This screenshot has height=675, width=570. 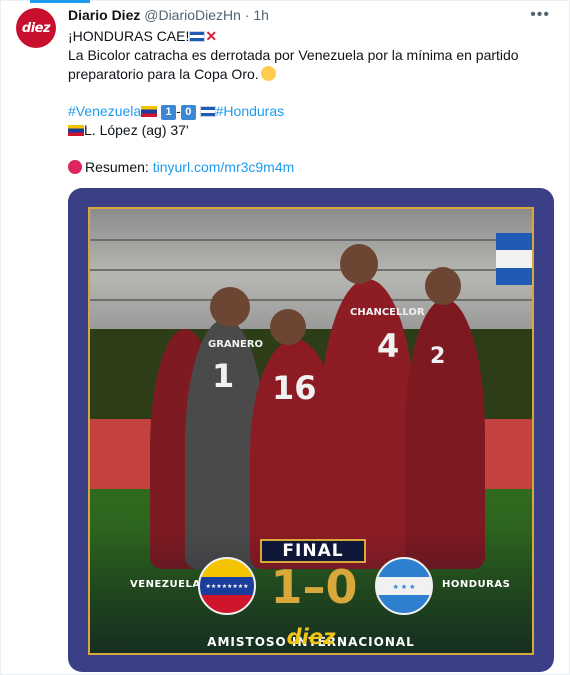 I want to click on author-name: Diario Diez, so click(x=104, y=15).